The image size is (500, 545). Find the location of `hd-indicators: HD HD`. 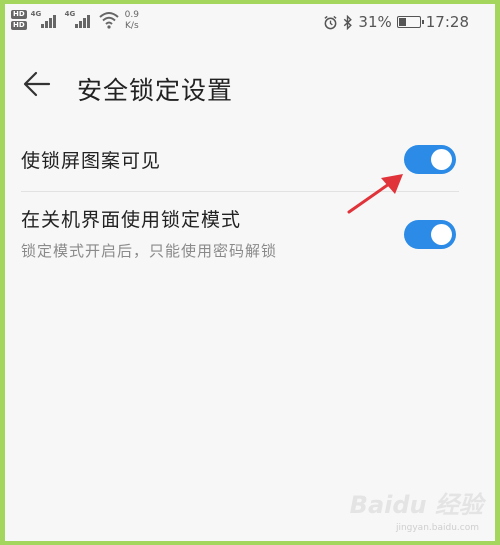

hd-indicators: HD HD is located at coordinates (19, 20).